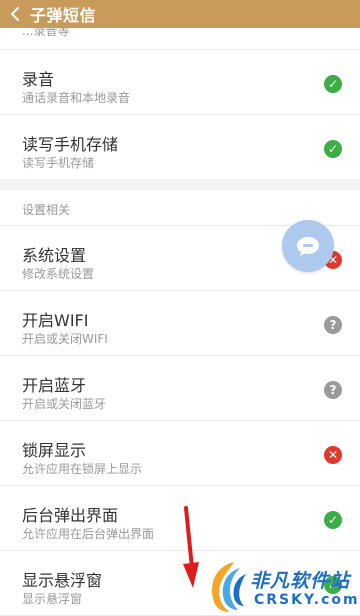 This screenshot has height=616, width=360. I want to click on permission-title: 锁屏显示, so click(54, 450).